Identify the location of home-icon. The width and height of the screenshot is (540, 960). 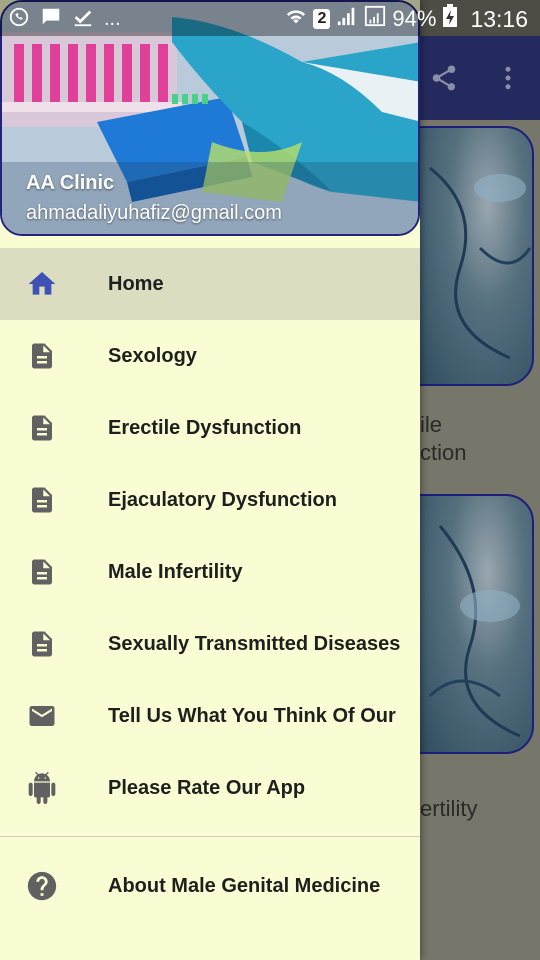
(42, 284).